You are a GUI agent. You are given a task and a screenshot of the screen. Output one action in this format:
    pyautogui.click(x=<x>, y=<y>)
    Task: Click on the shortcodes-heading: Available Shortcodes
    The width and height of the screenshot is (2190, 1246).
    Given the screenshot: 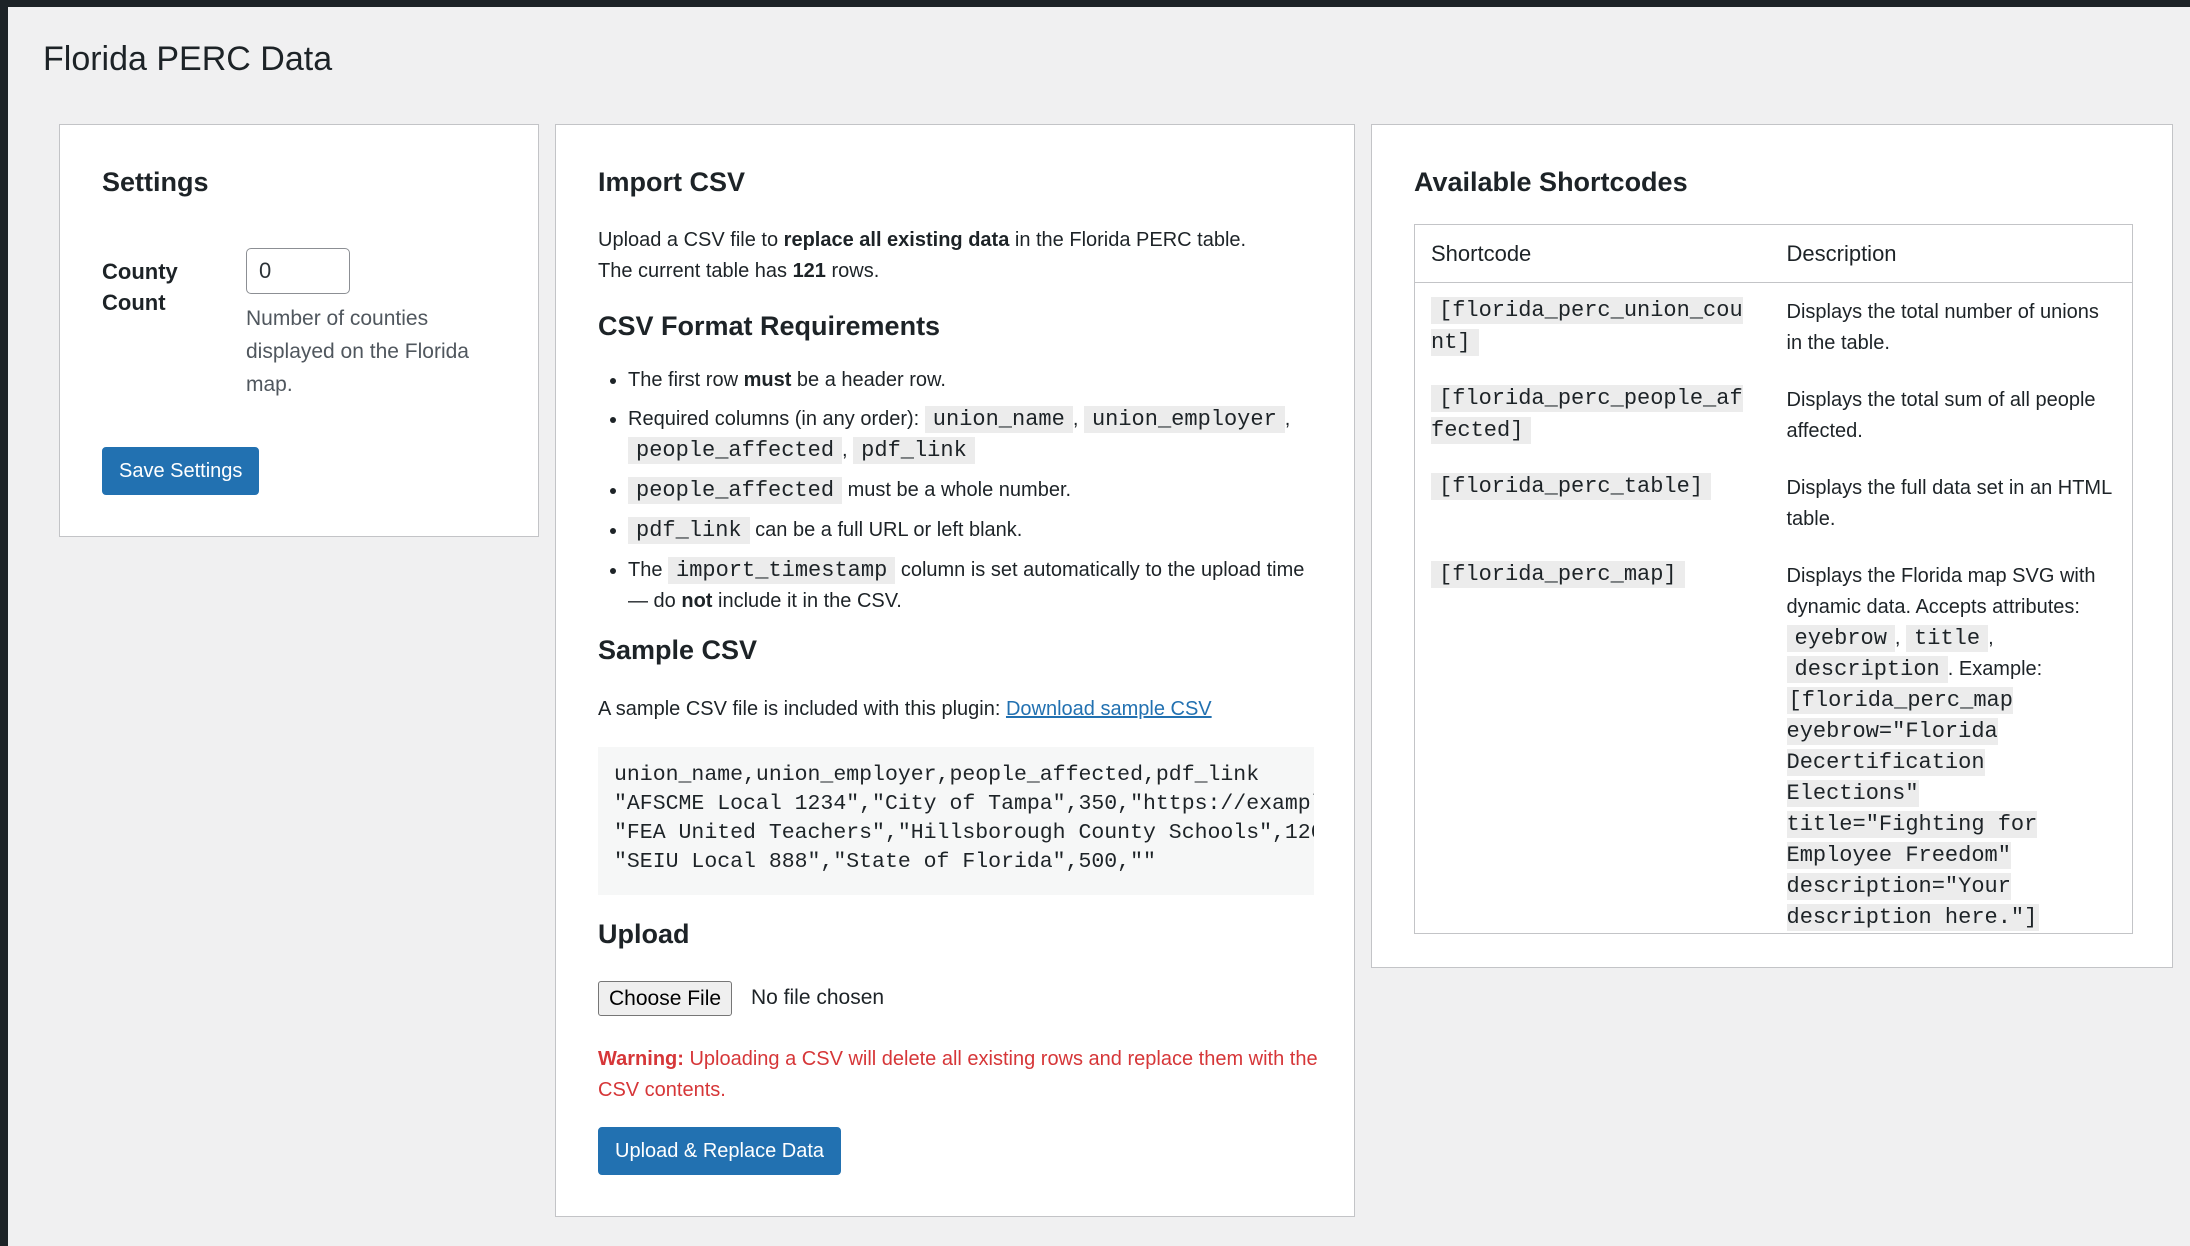 What is the action you would take?
    pyautogui.click(x=1551, y=182)
    